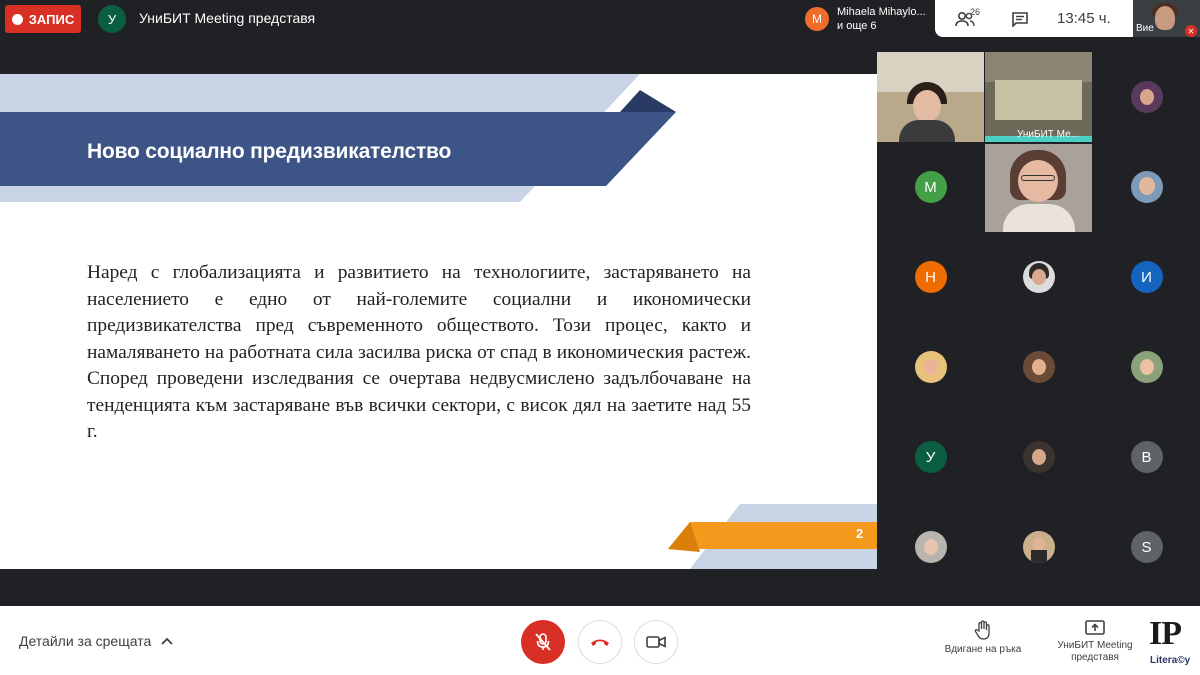  Describe the element at coordinates (930, 97) in the screenshot. I see `participant-video-woman` at that location.